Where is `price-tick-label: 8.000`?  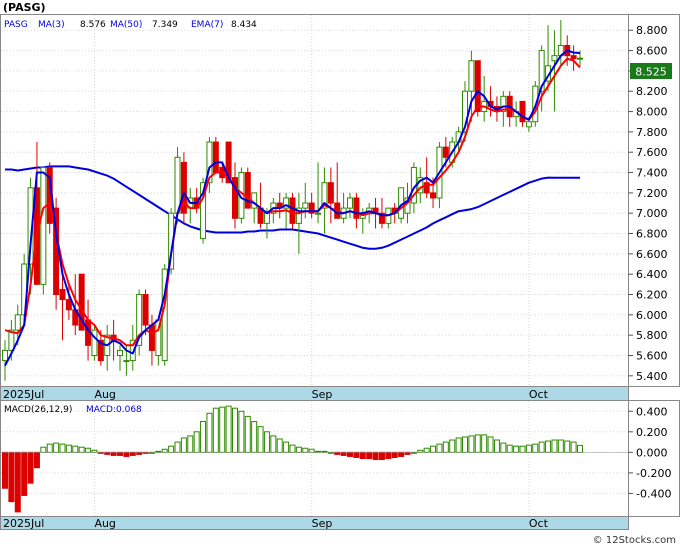 price-tick-label: 8.000 is located at coordinates (652, 112).